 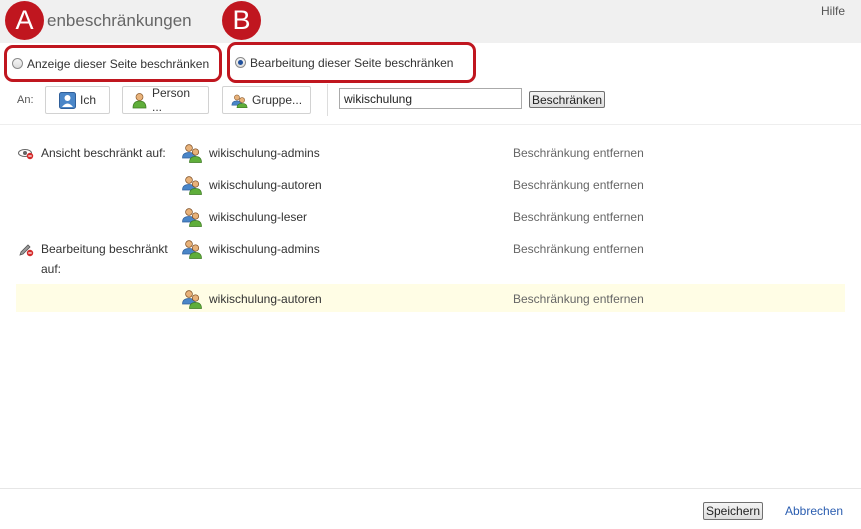 I want to click on group-search-input, so click(x=430, y=98).